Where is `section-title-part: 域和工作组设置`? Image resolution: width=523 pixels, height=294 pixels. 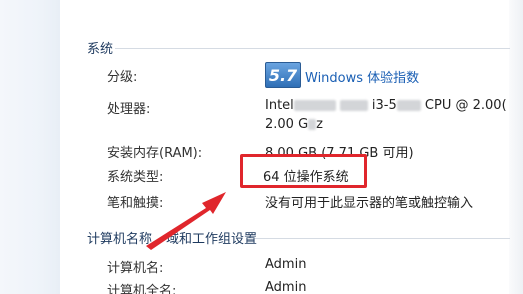
section-title-part: 域和工作组设置 is located at coordinates (211, 239).